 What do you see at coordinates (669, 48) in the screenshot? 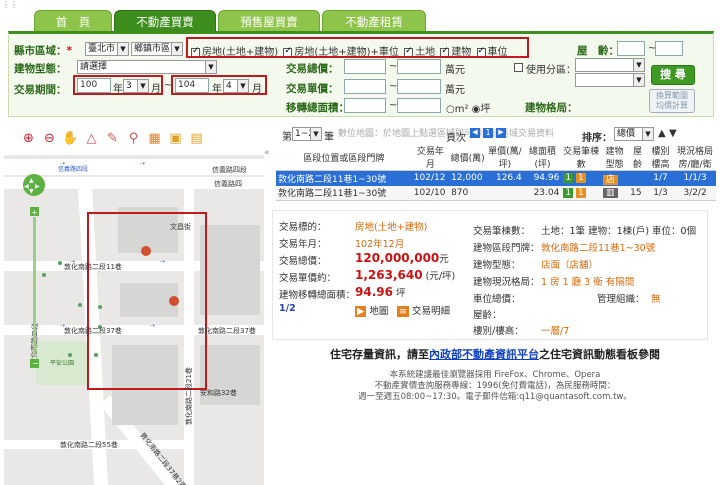
I see `age-max-input` at bounding box center [669, 48].